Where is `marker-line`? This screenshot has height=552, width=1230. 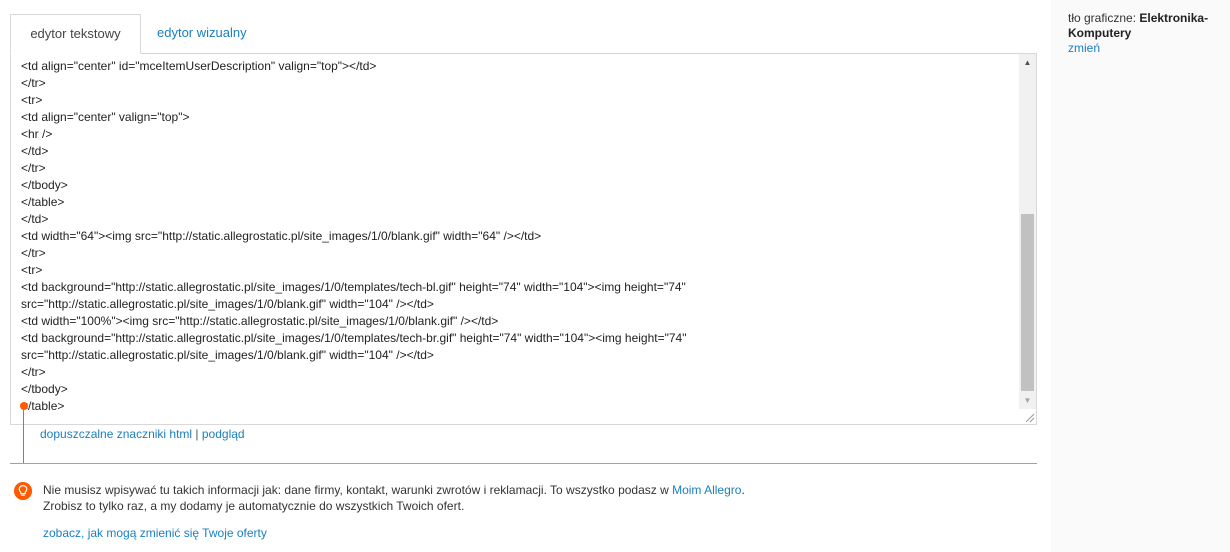 marker-line is located at coordinates (23, 435).